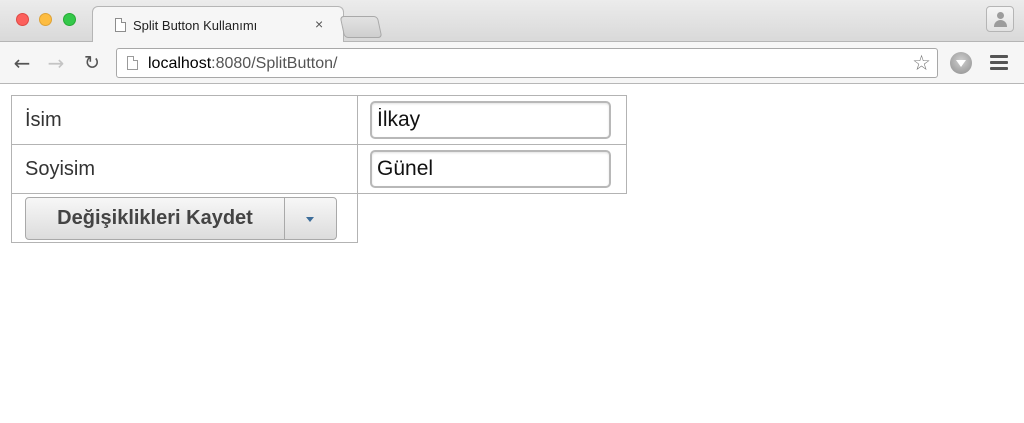 The width and height of the screenshot is (1024, 423). I want to click on tab-title: Split Button Kullanımı, so click(195, 25).